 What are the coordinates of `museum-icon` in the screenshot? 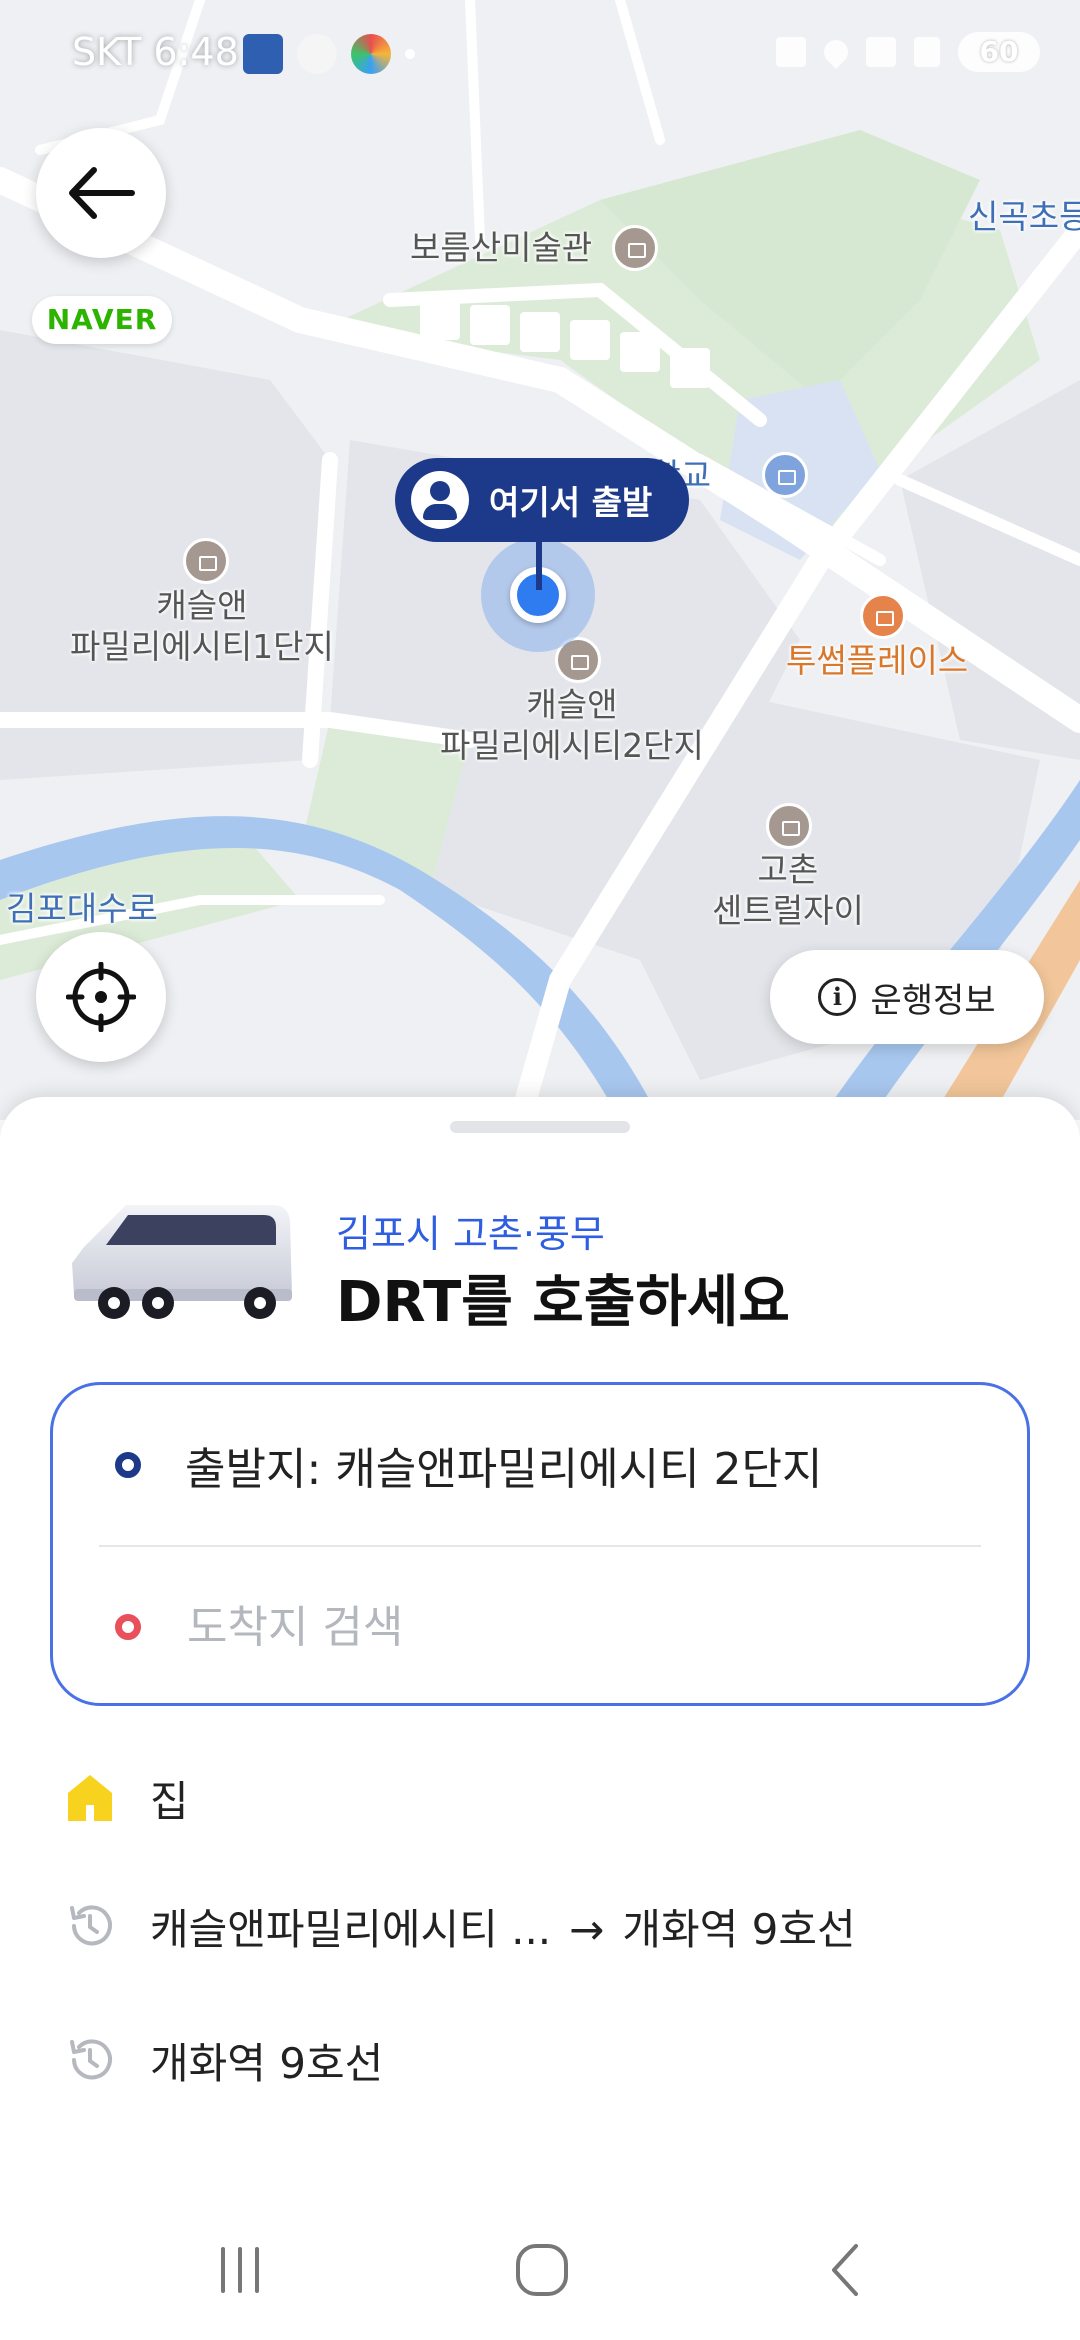 It's located at (635, 248).